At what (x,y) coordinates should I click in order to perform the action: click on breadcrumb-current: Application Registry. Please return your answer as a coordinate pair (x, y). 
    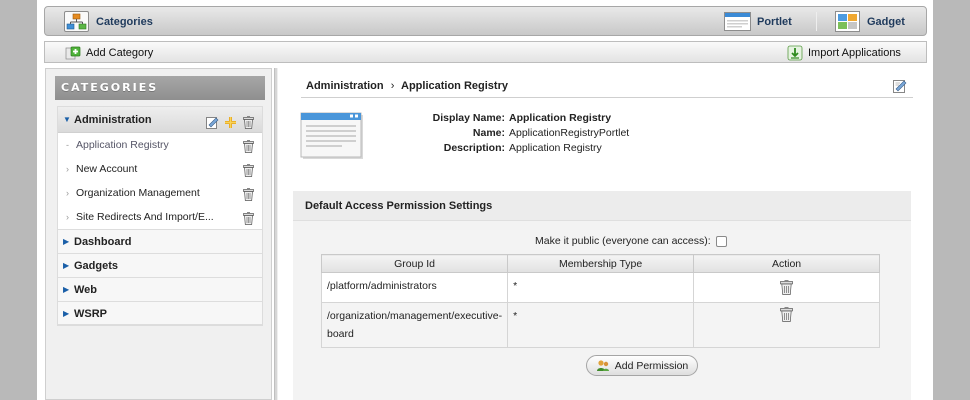
    Looking at the image, I should click on (454, 86).